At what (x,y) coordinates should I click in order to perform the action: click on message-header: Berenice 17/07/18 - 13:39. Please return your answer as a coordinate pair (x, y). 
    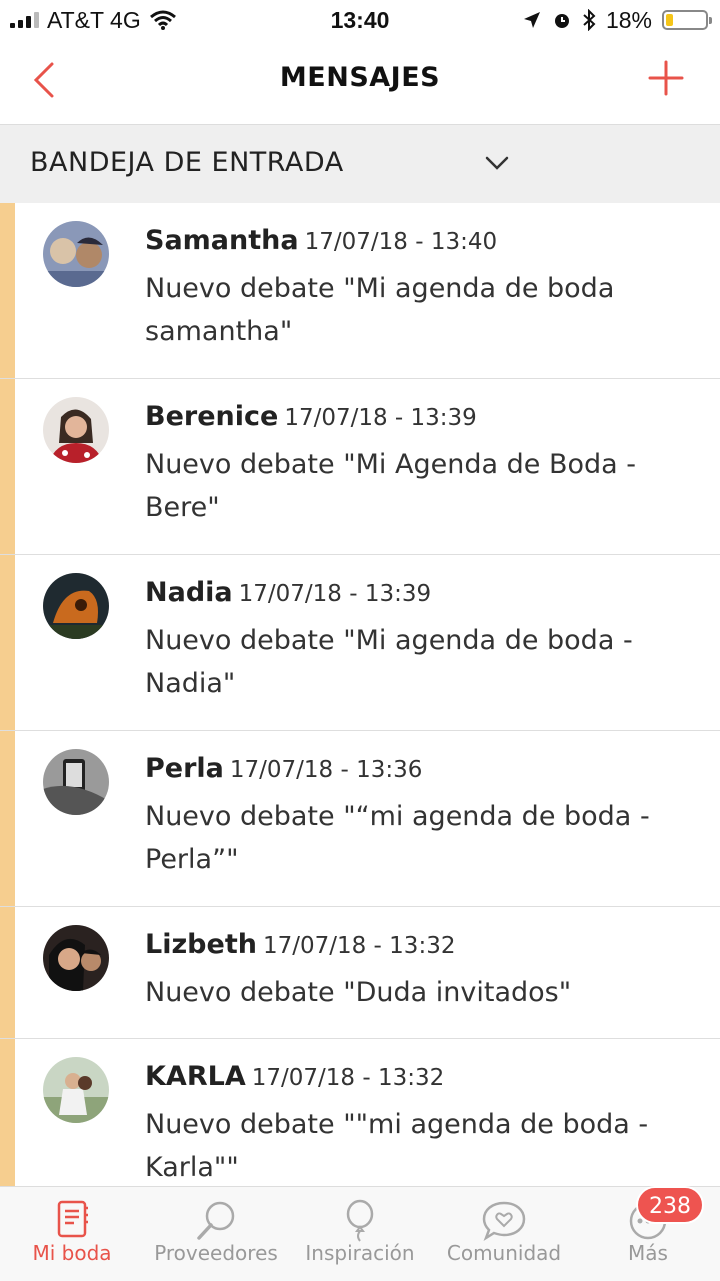
    Looking at the image, I should click on (311, 416).